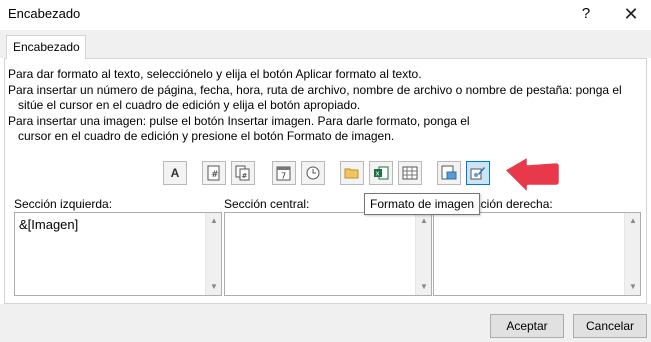 Image resolution: width=651 pixels, height=342 pixels. Describe the element at coordinates (213, 254) in the screenshot. I see `left-section-scrollbar: ▲ ▼` at that location.